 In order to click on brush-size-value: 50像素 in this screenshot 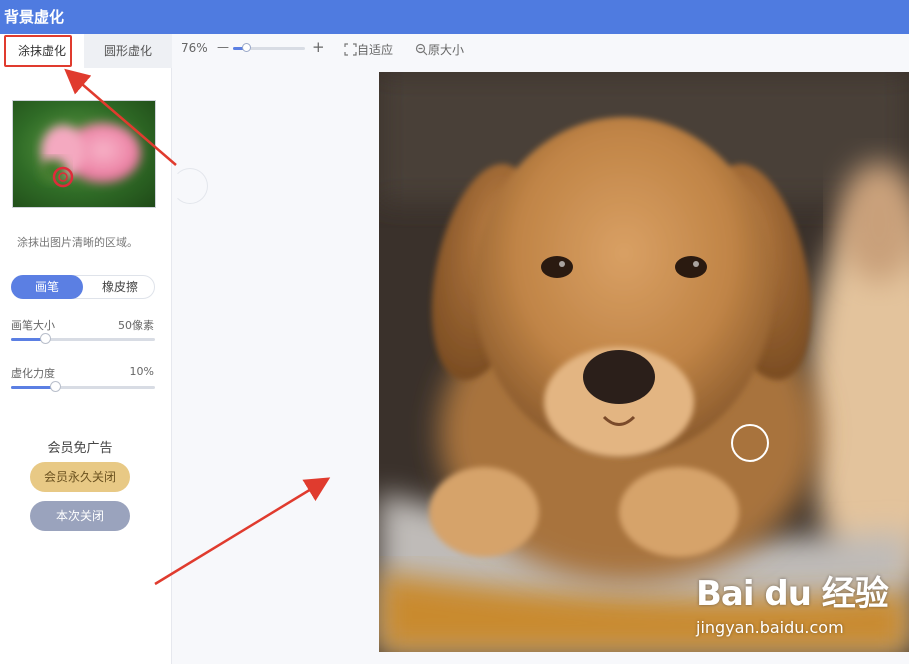, I will do `click(136, 325)`.